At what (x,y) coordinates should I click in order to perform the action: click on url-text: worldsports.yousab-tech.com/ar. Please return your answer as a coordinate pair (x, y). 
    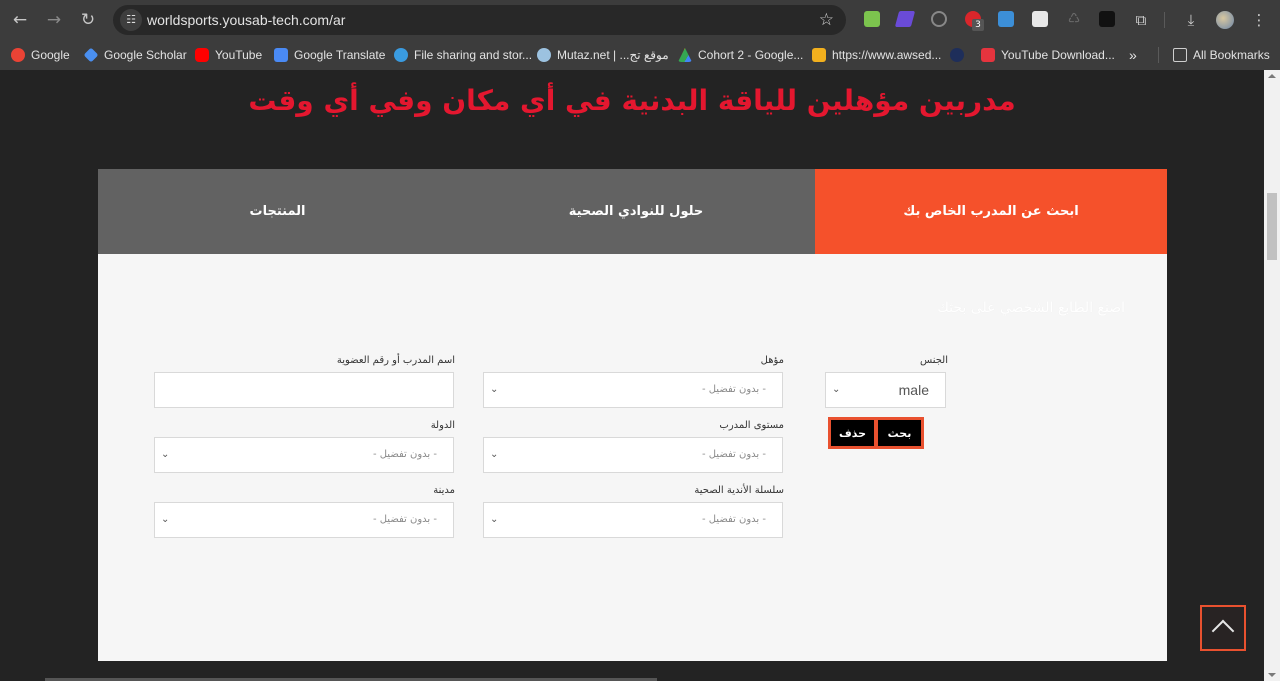
    Looking at the image, I should click on (246, 20).